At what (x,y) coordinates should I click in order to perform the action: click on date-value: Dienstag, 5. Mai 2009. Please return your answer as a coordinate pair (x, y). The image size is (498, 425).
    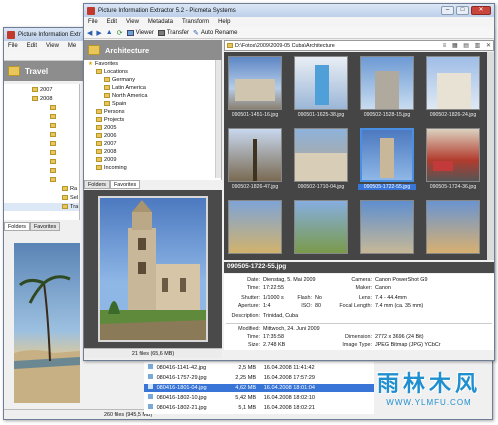
    Looking at the image, I should click on (289, 280).